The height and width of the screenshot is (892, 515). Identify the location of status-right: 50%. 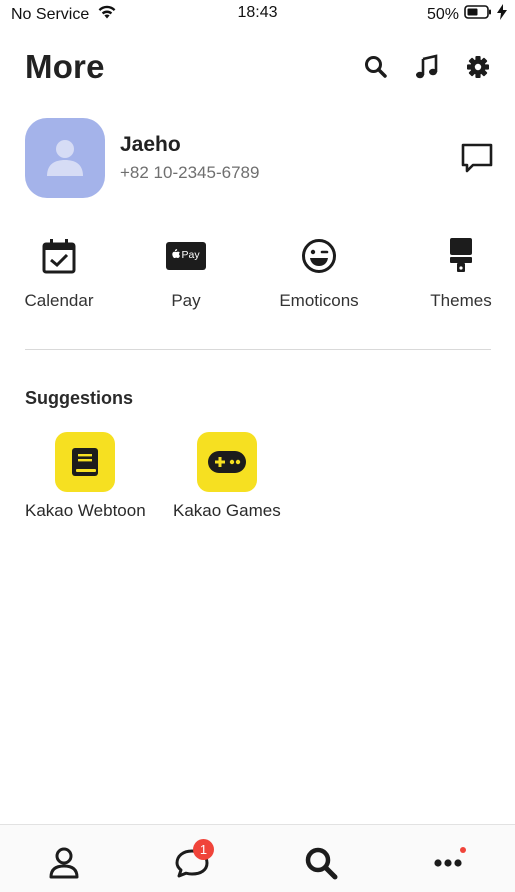
(467, 14).